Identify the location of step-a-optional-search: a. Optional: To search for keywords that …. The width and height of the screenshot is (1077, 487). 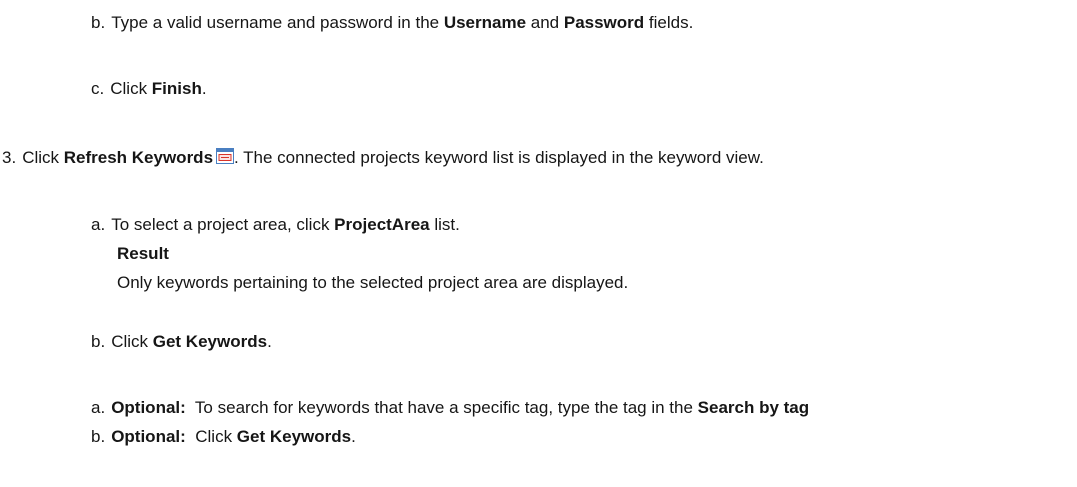
(450, 408).